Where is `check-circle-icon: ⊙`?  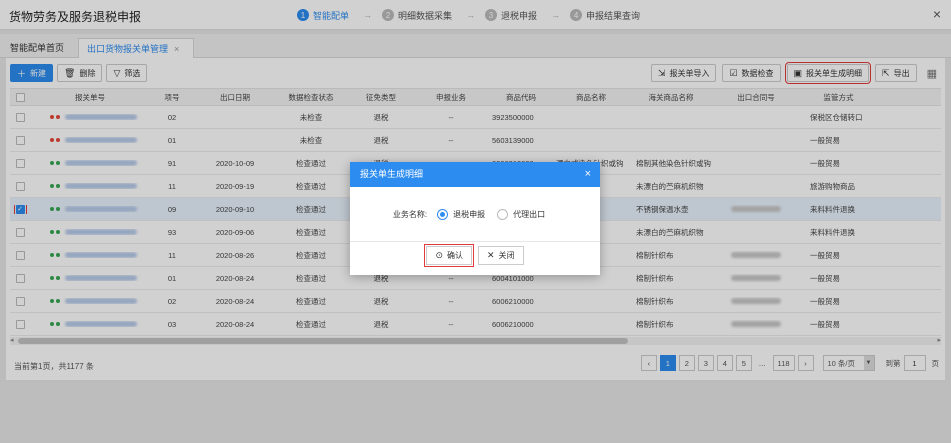
check-circle-icon: ⊙ is located at coordinates (439, 255).